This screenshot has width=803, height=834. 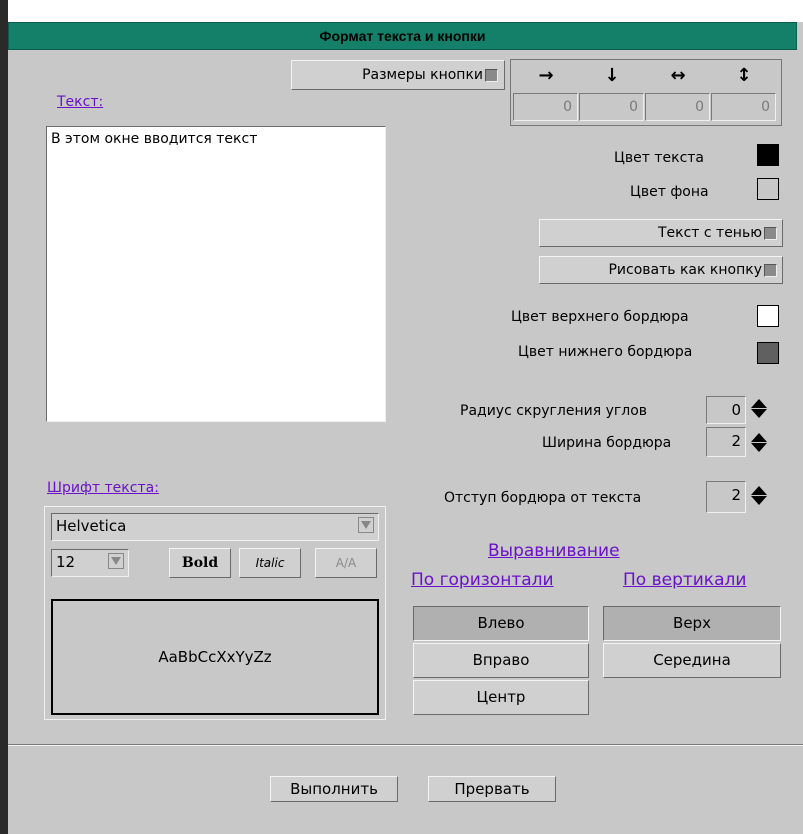 I want to click on divider, so click(x=405, y=745).